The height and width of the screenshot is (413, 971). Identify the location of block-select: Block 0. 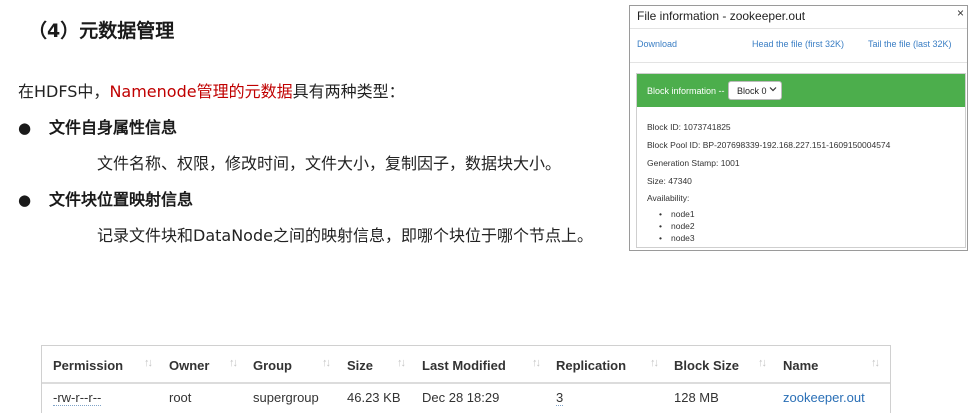
(755, 90).